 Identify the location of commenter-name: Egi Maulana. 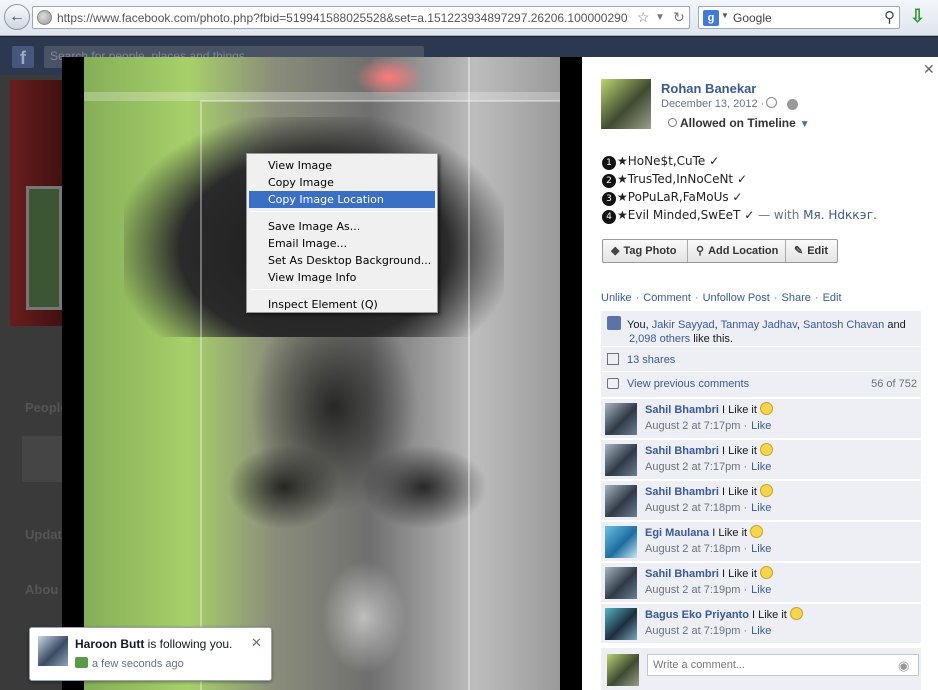
(677, 533).